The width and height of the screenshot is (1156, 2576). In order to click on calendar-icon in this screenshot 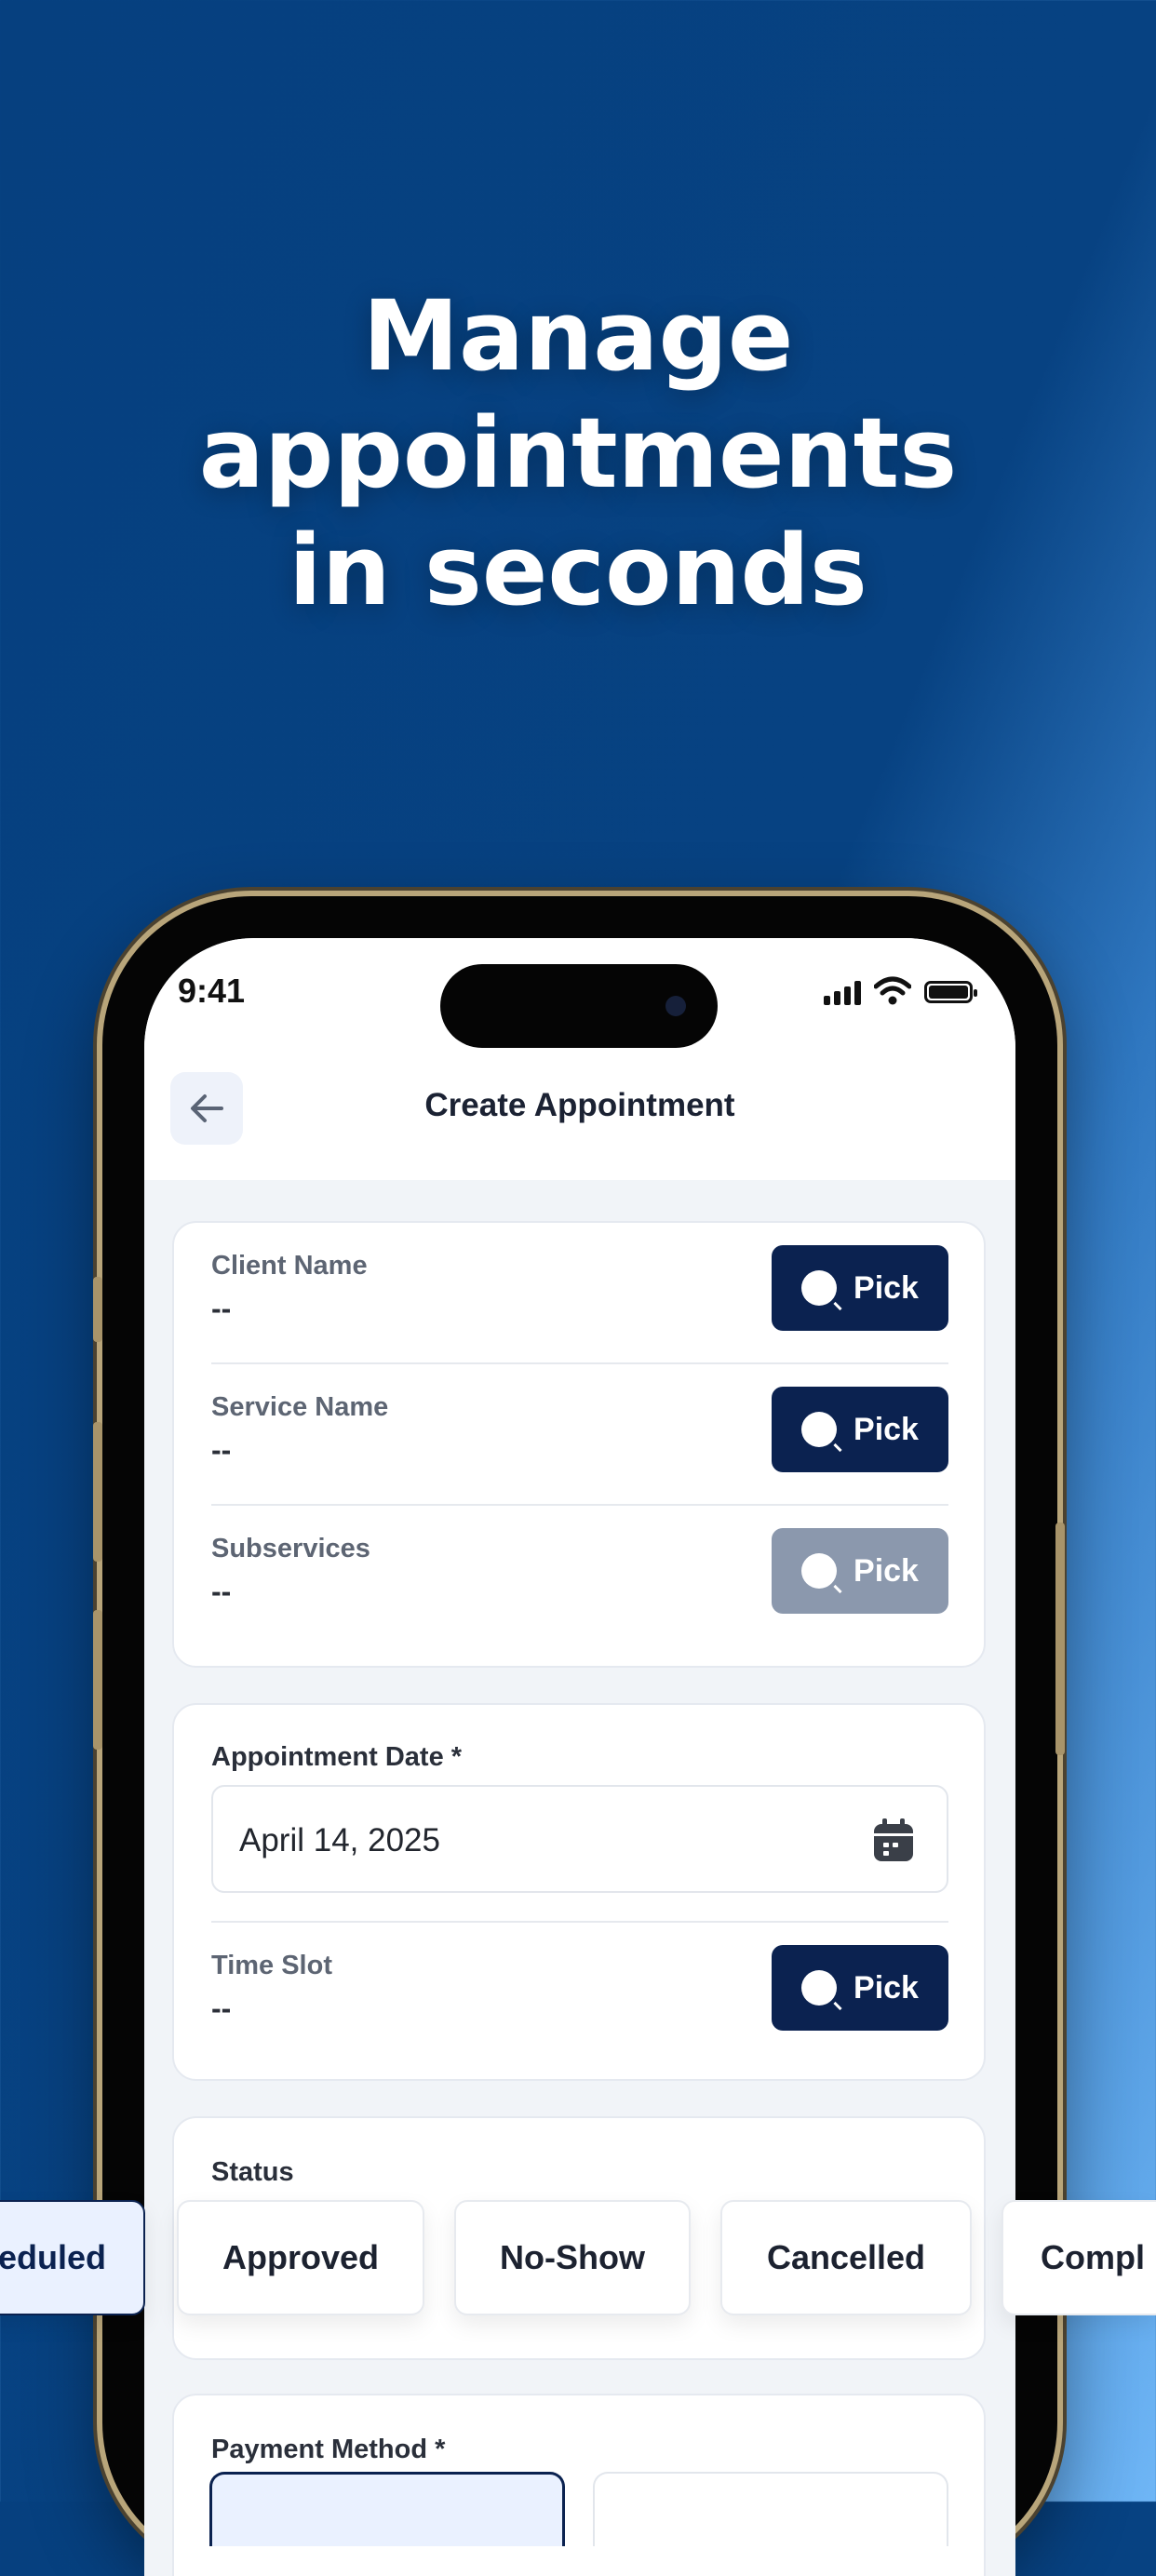, I will do `click(893, 1839)`.